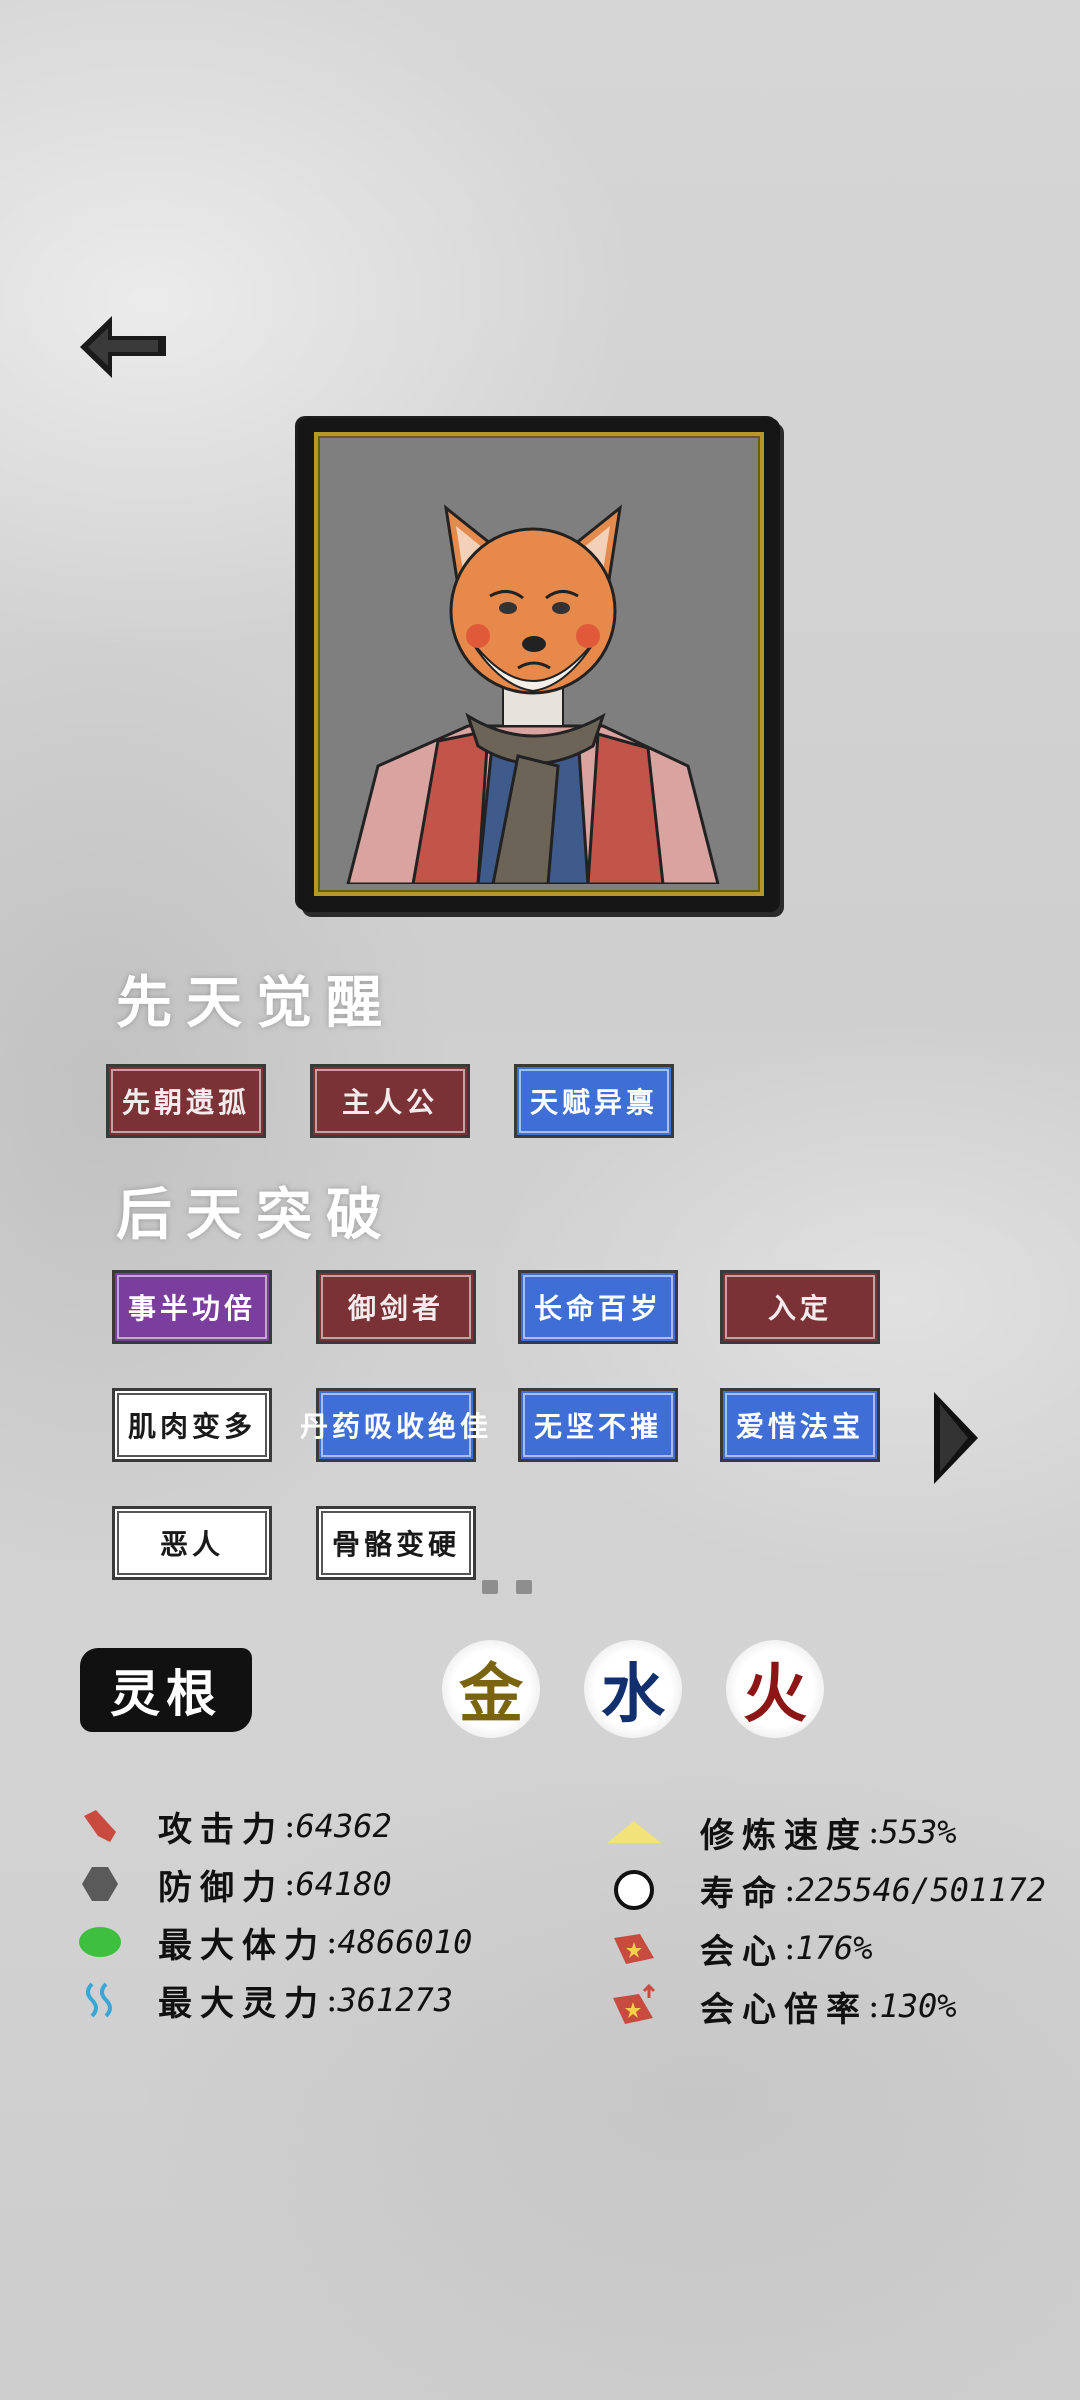  Describe the element at coordinates (918, 2006) in the screenshot. I see `stat-value: 130%` at that location.